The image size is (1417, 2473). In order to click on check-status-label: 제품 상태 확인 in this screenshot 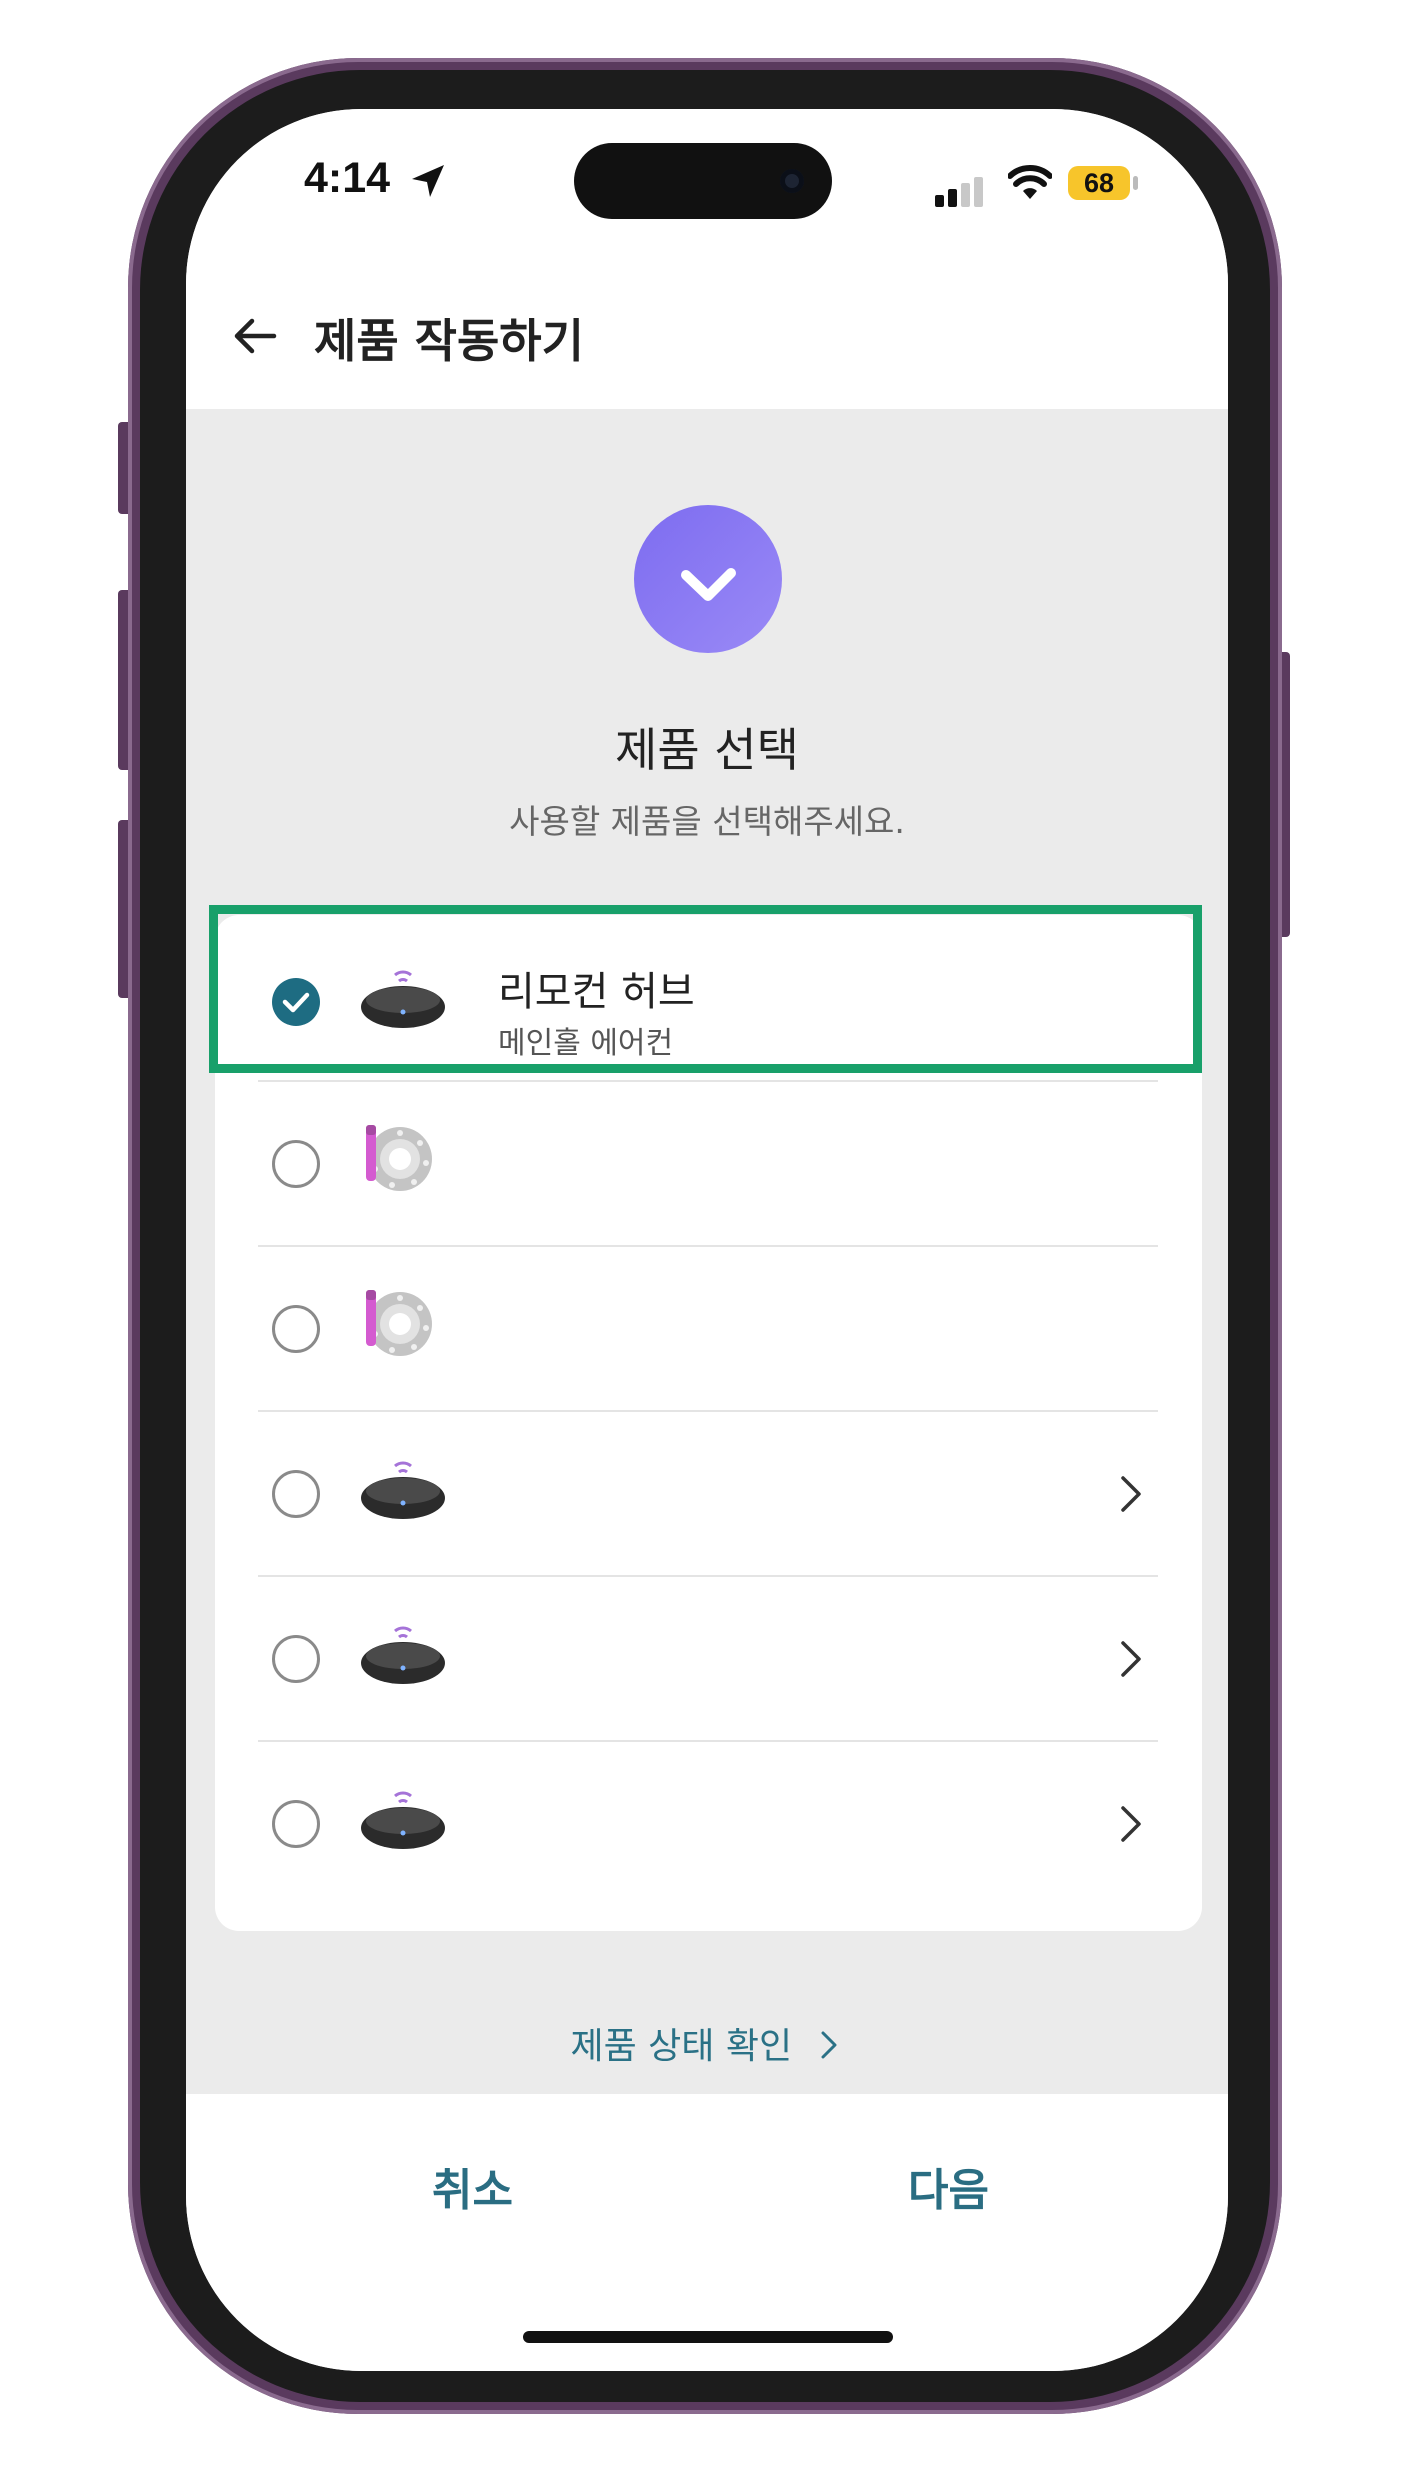, I will do `click(681, 2046)`.